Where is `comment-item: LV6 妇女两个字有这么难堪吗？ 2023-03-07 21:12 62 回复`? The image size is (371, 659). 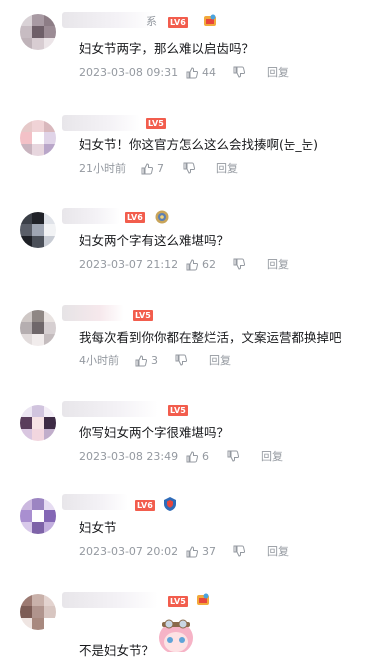
comment-item: LV6 妇女两个字有这么难堪吗？ 2023-03-07 21:12 62 回复 is located at coordinates (185, 237).